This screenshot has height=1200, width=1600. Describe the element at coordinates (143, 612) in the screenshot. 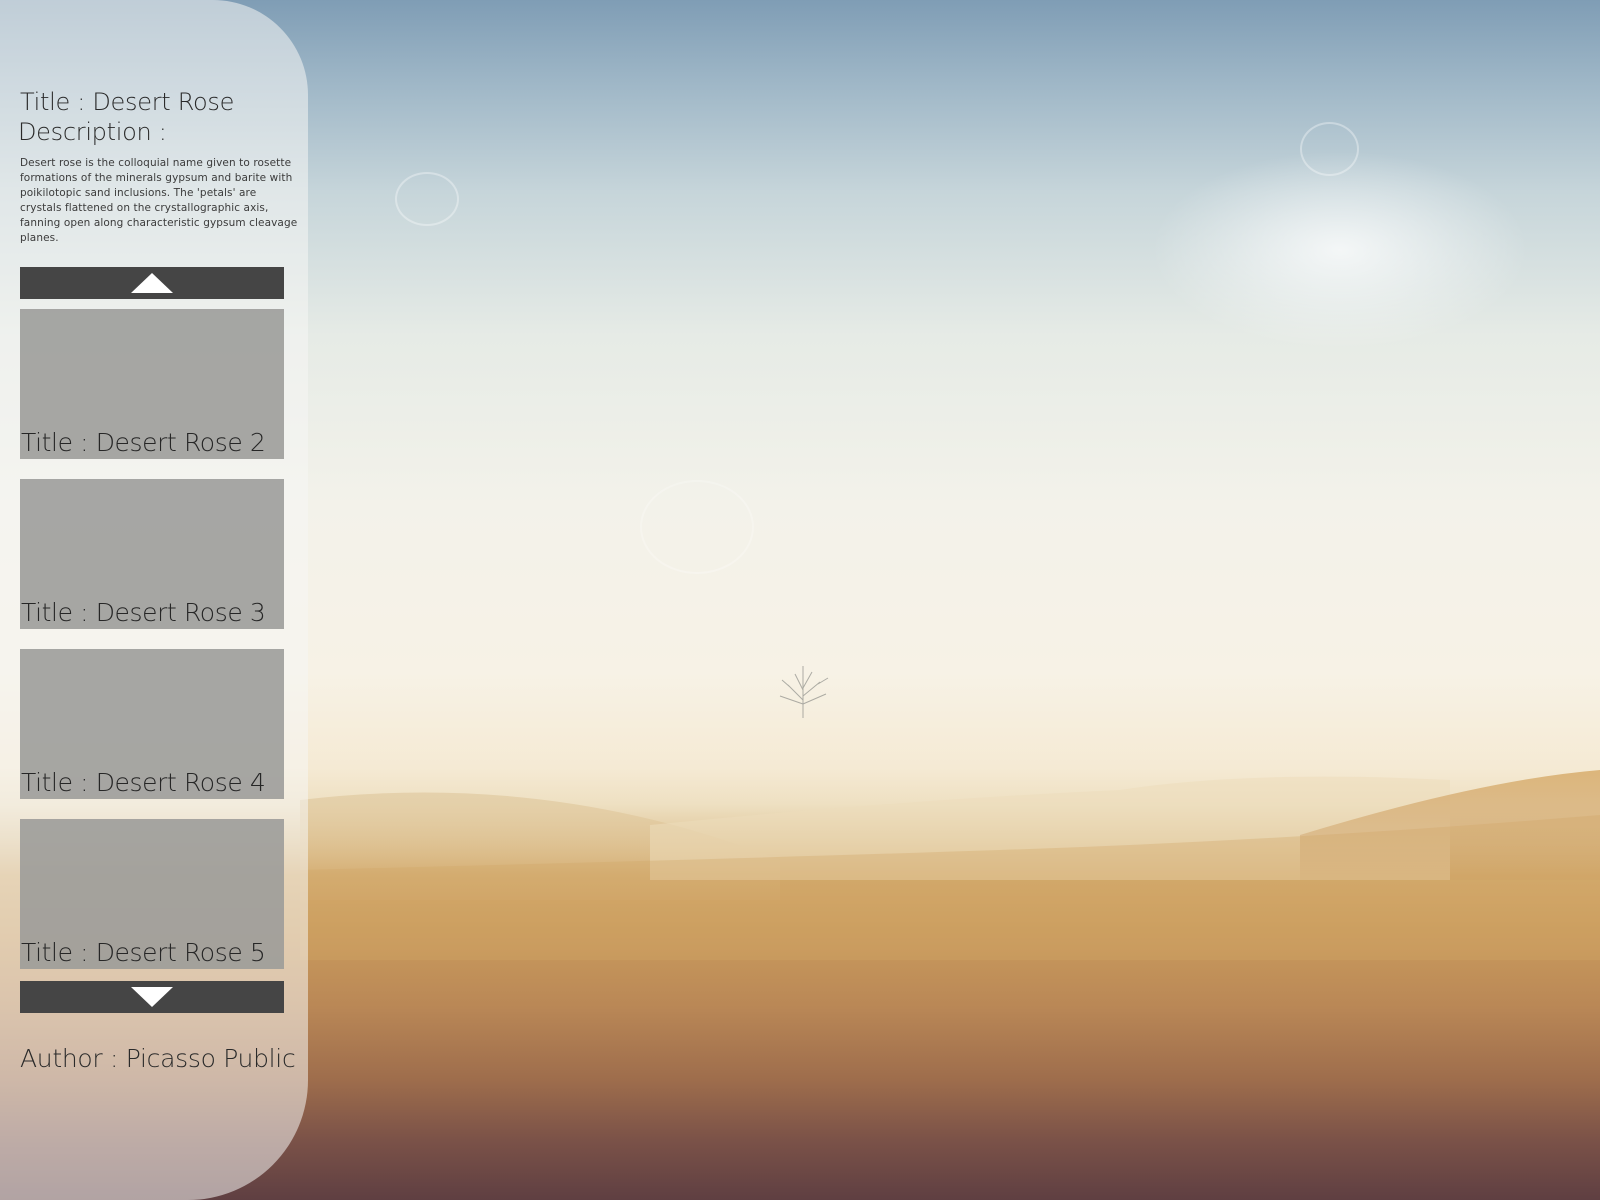

I see `thumbnail-title: Title : Desert Rose 3` at that location.